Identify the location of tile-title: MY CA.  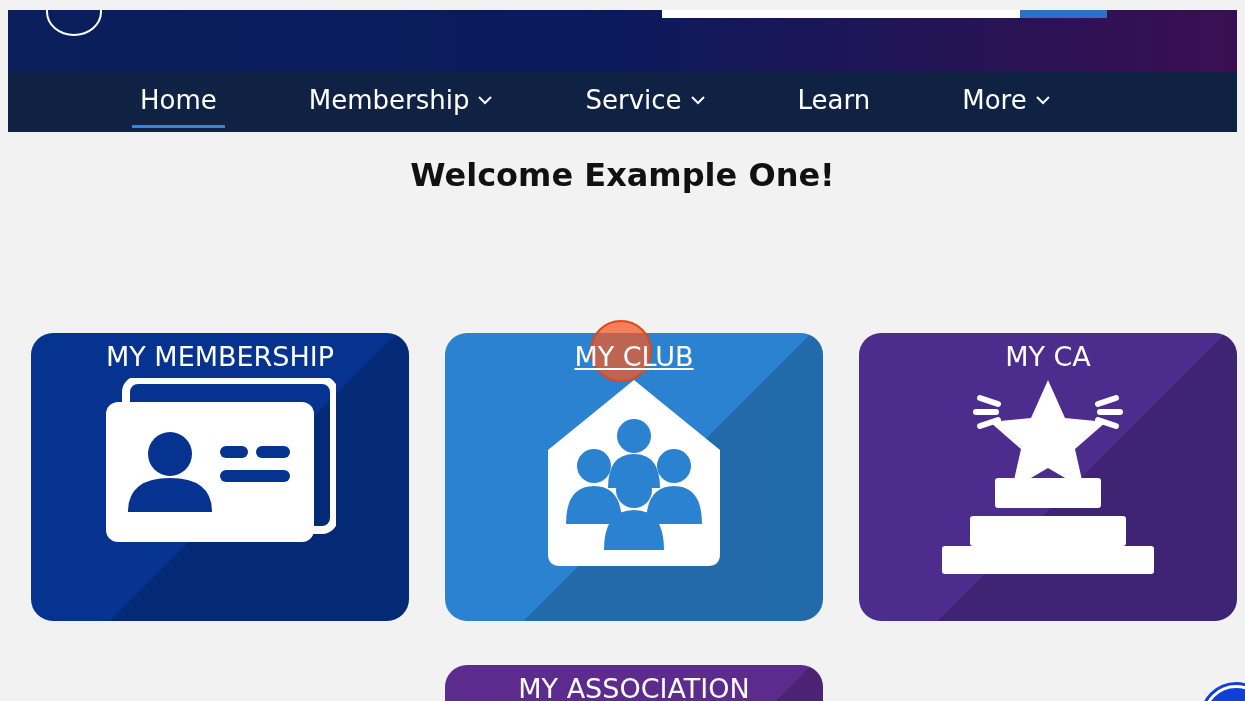
(1048, 356).